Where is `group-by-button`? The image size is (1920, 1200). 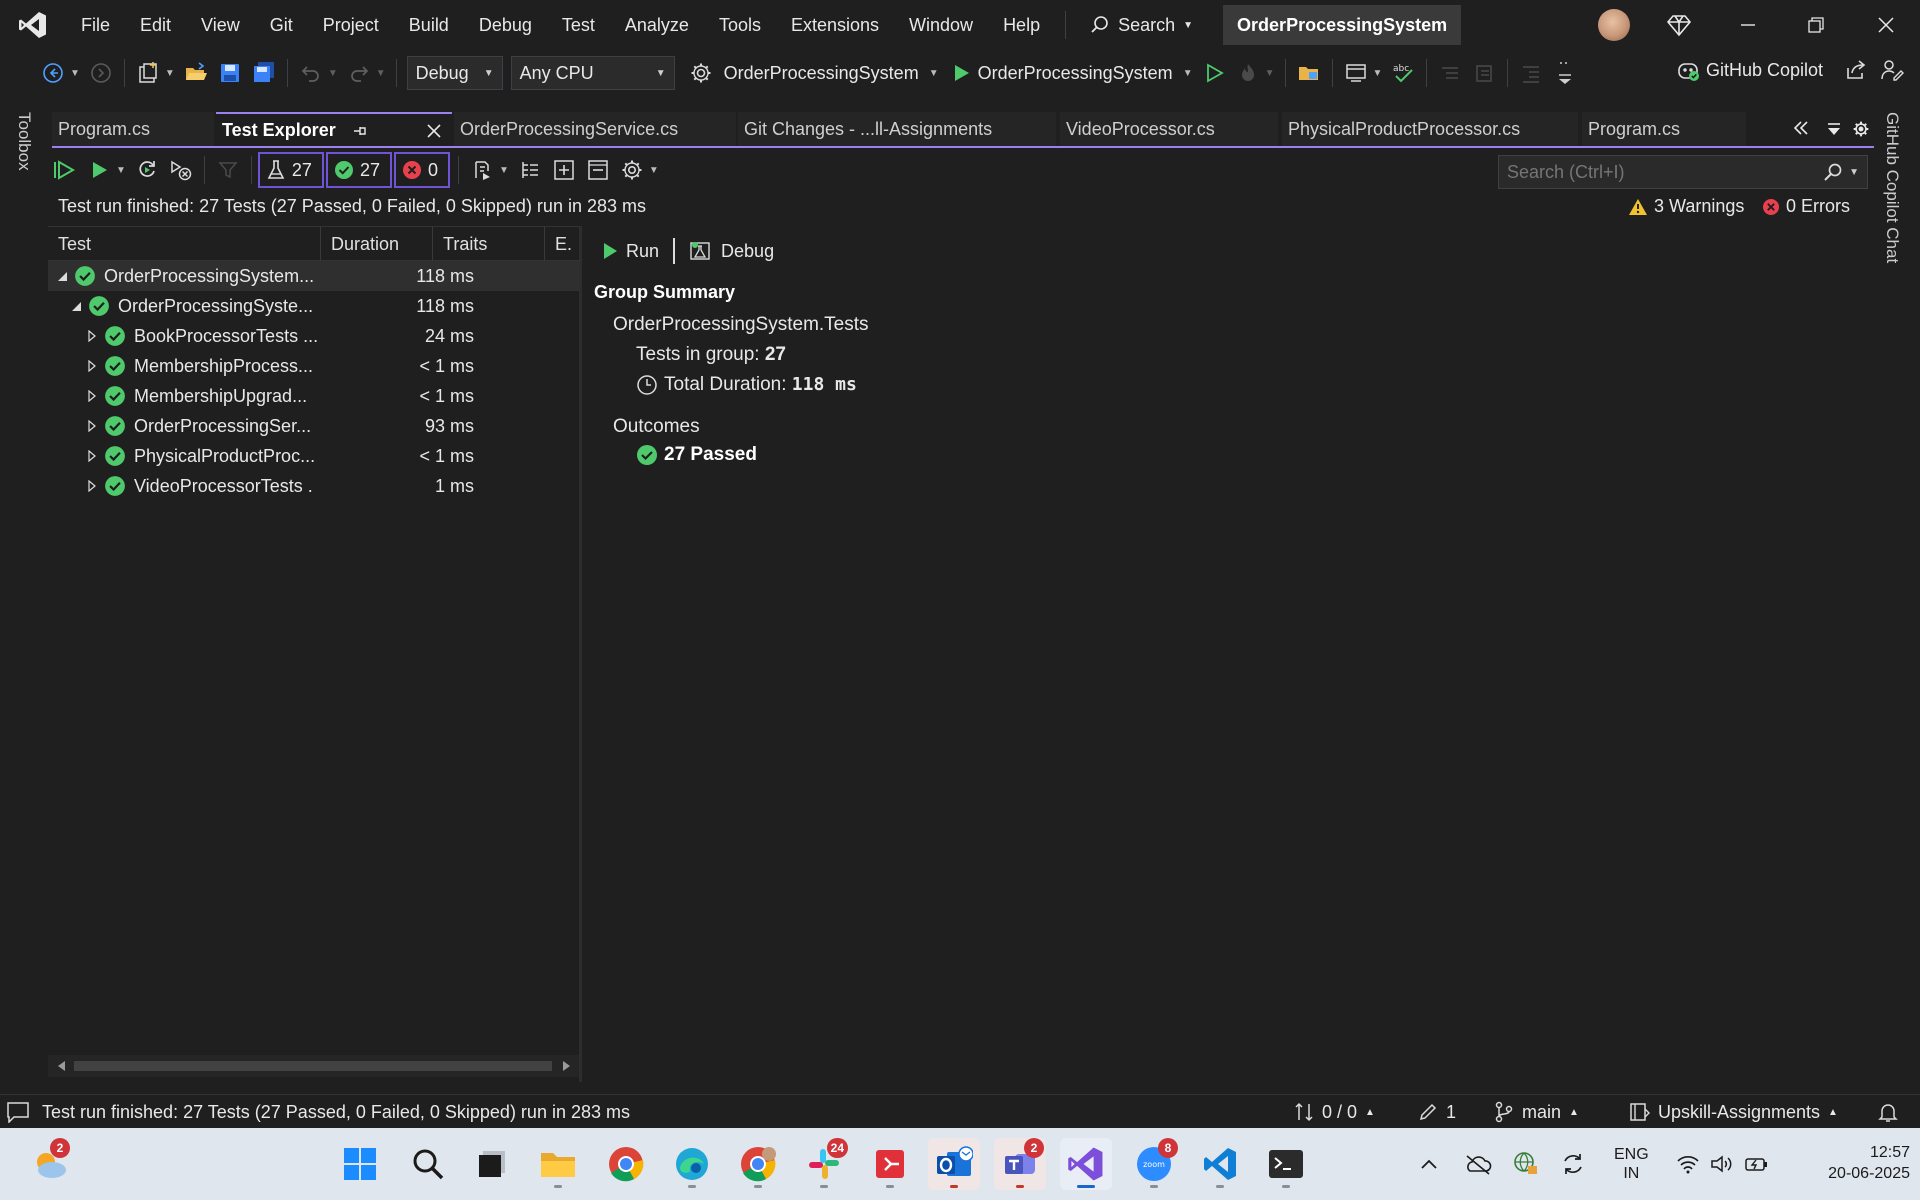 group-by-button is located at coordinates (530, 170).